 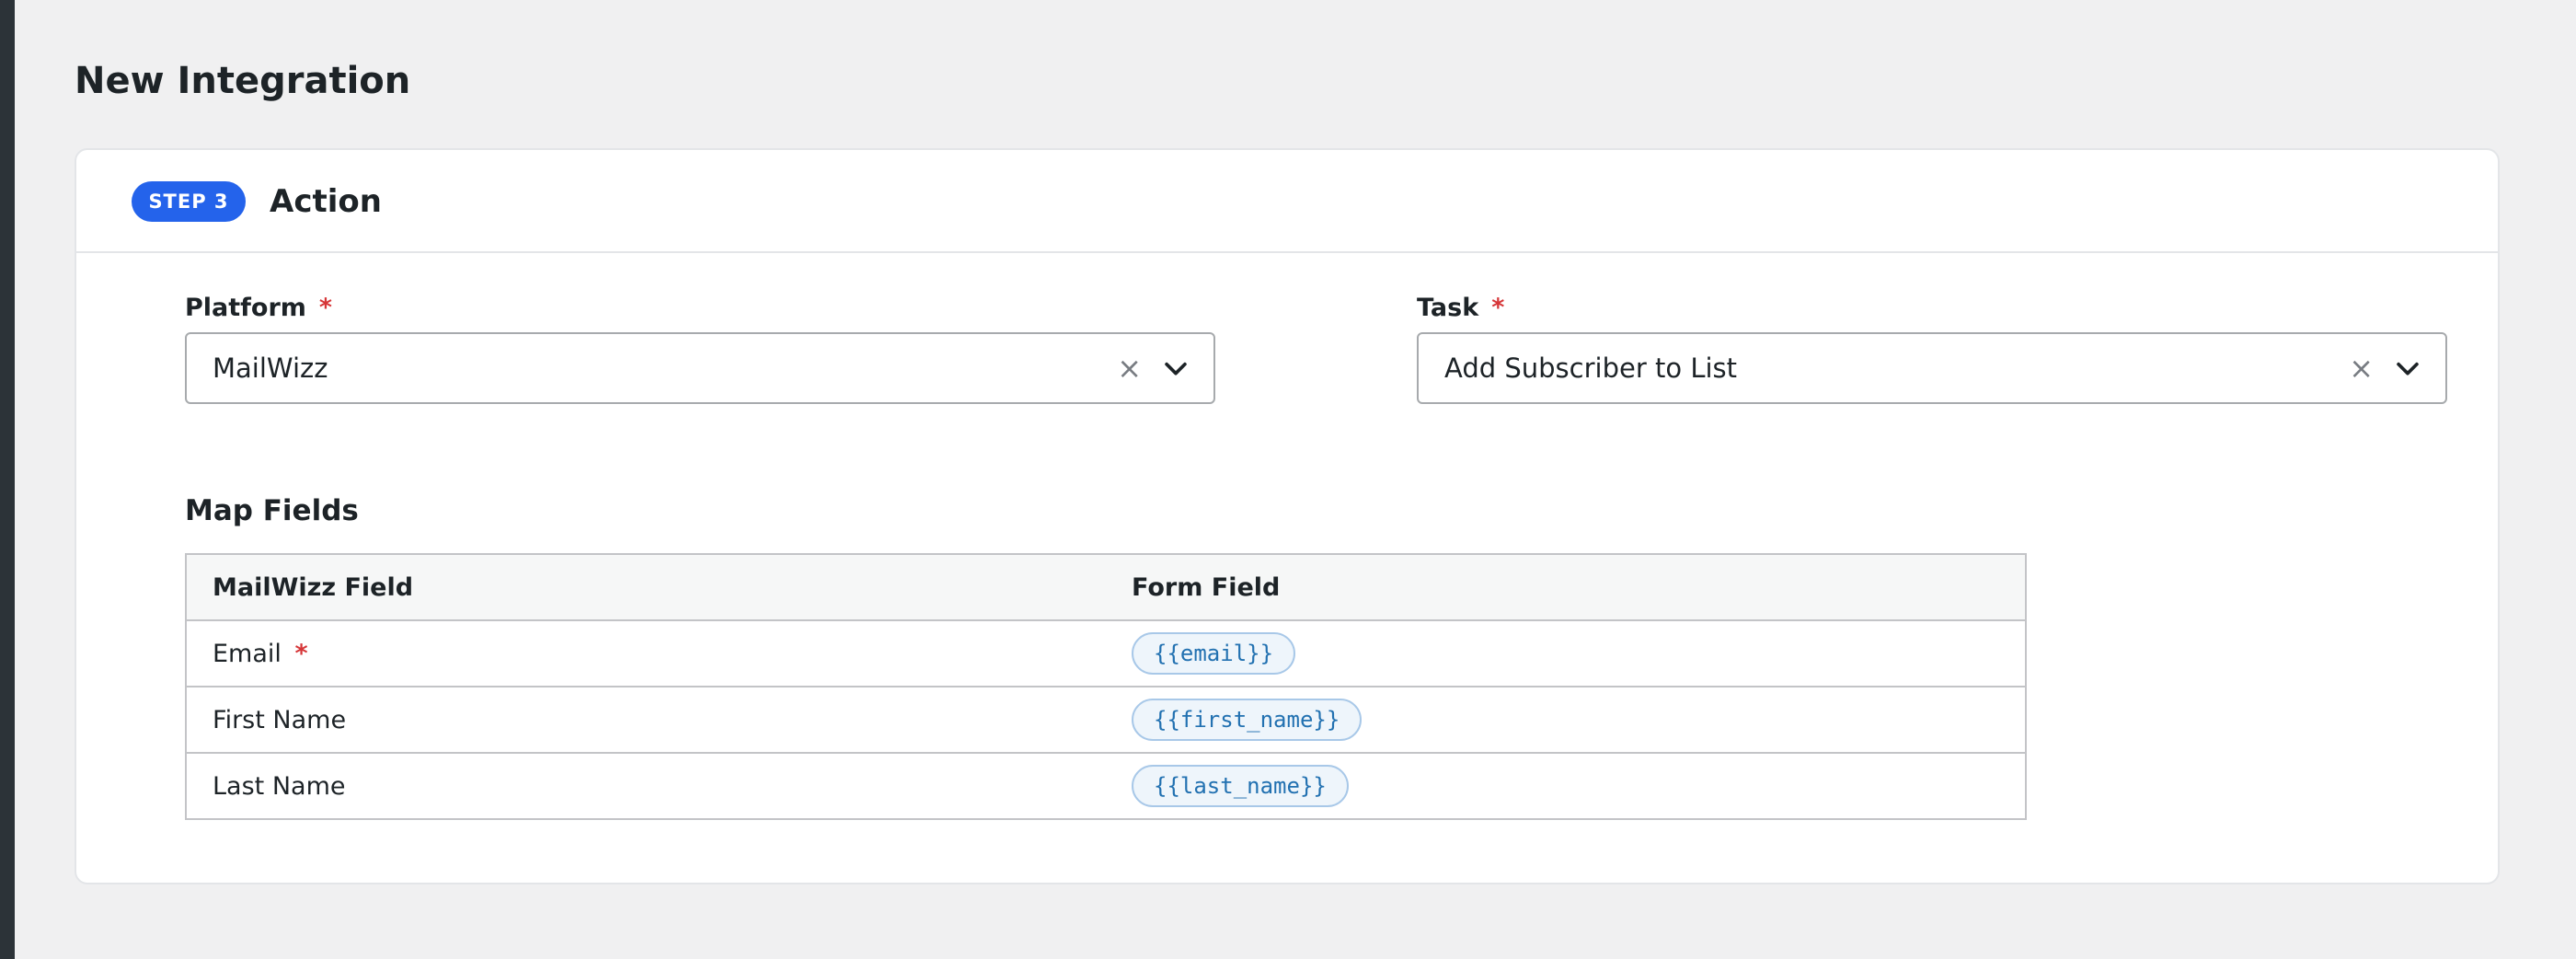 I want to click on merge-tag-token: {{last_name}}, so click(x=1240, y=786).